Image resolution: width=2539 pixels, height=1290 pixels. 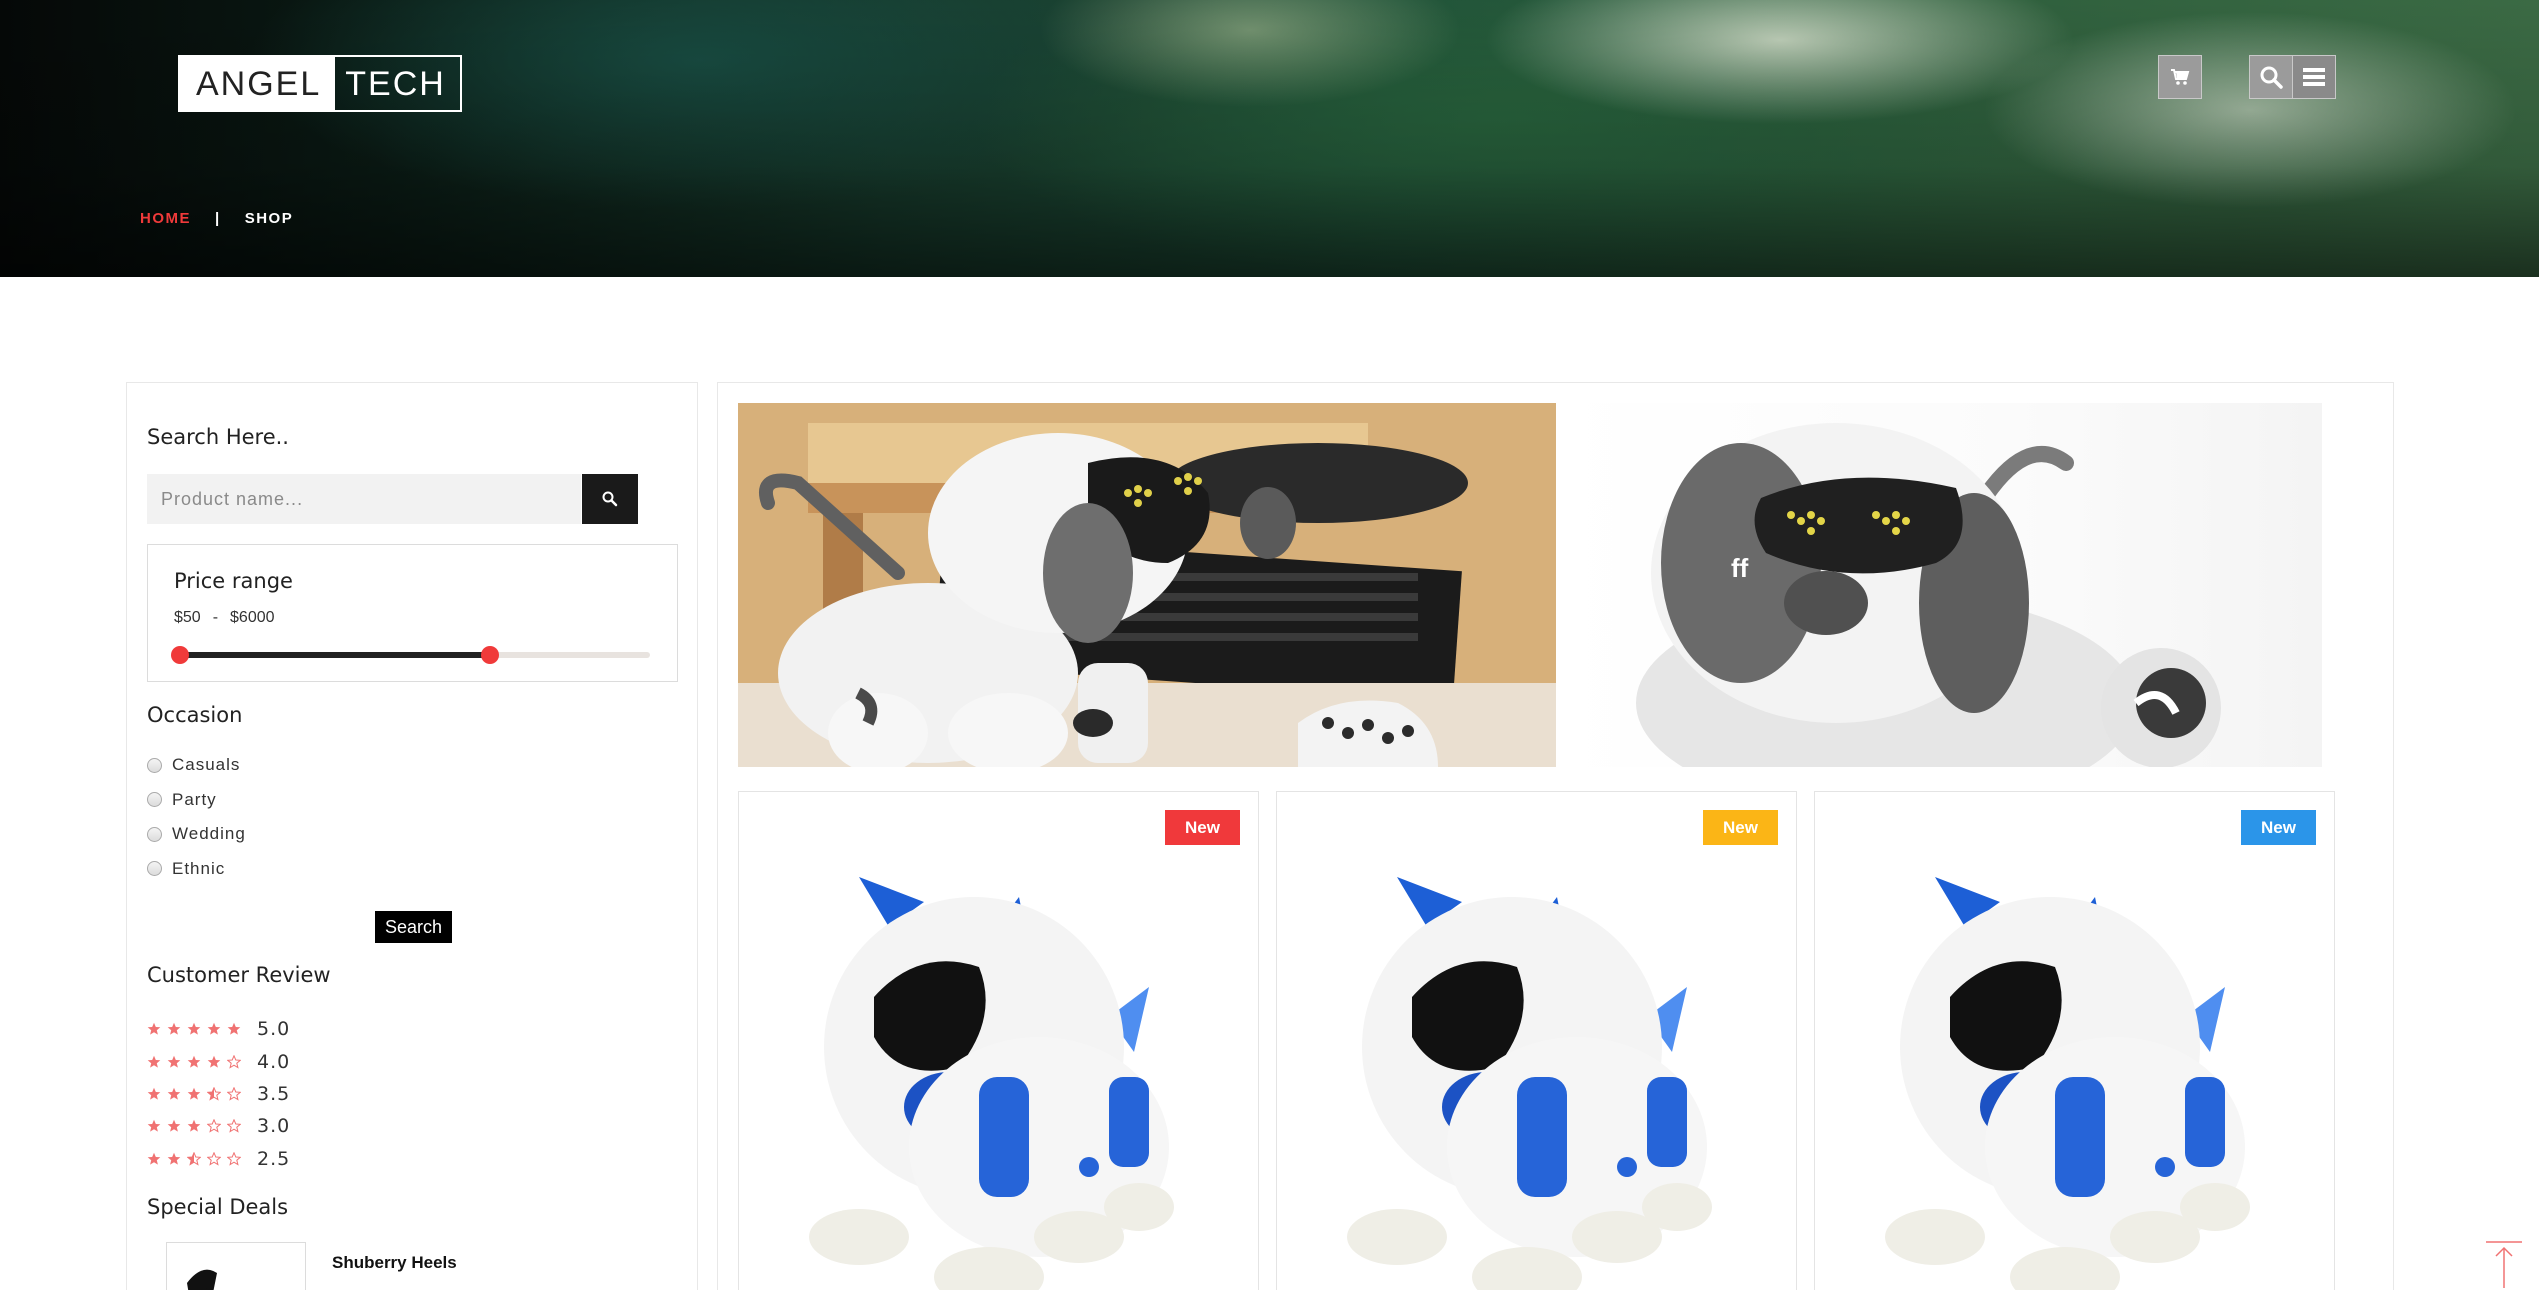 What do you see at coordinates (274, 1029) in the screenshot?
I see `review-value: 5.0` at bounding box center [274, 1029].